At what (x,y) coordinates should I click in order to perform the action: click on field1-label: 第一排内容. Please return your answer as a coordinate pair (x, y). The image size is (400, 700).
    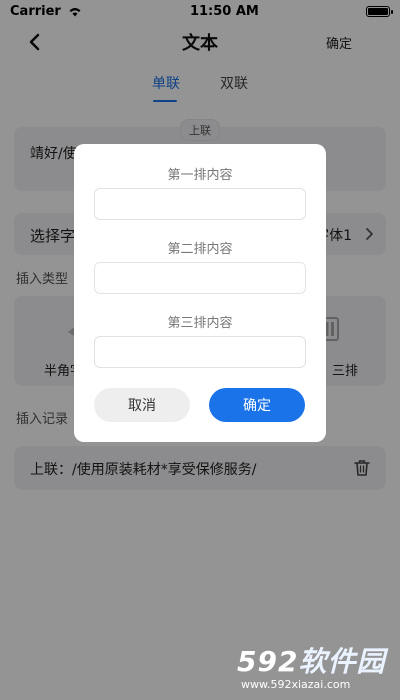
    Looking at the image, I should click on (200, 175).